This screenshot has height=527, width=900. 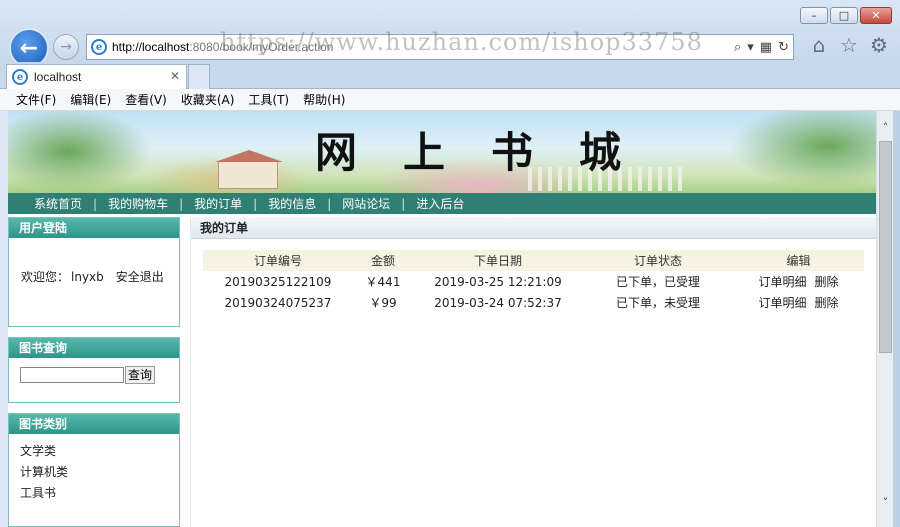 What do you see at coordinates (20, 77) in the screenshot?
I see `tab-ie-icon: e` at bounding box center [20, 77].